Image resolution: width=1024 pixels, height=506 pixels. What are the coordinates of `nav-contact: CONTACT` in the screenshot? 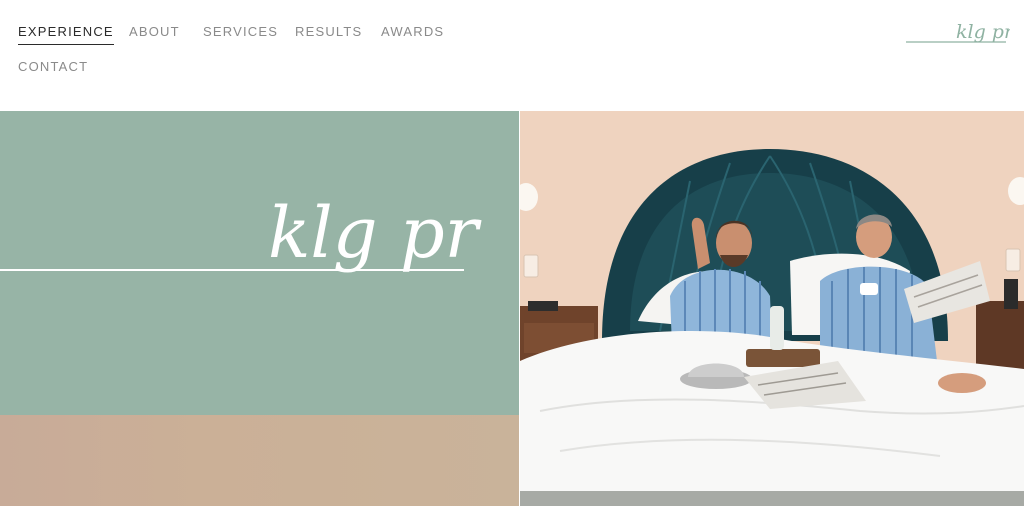 It's located at (53, 66).